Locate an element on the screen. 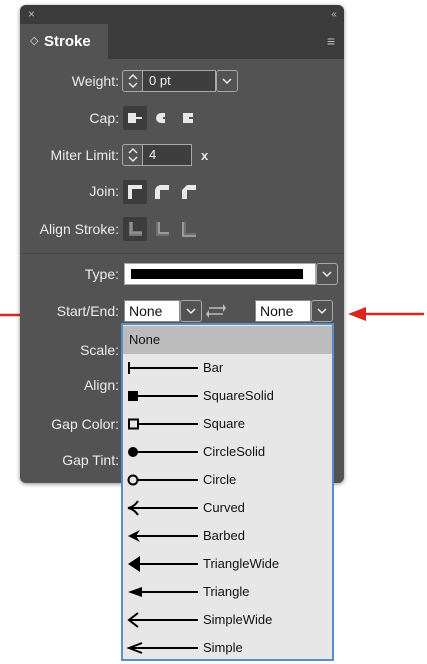 This screenshot has width=427, height=664. list-item-square: Square is located at coordinates (227, 424).